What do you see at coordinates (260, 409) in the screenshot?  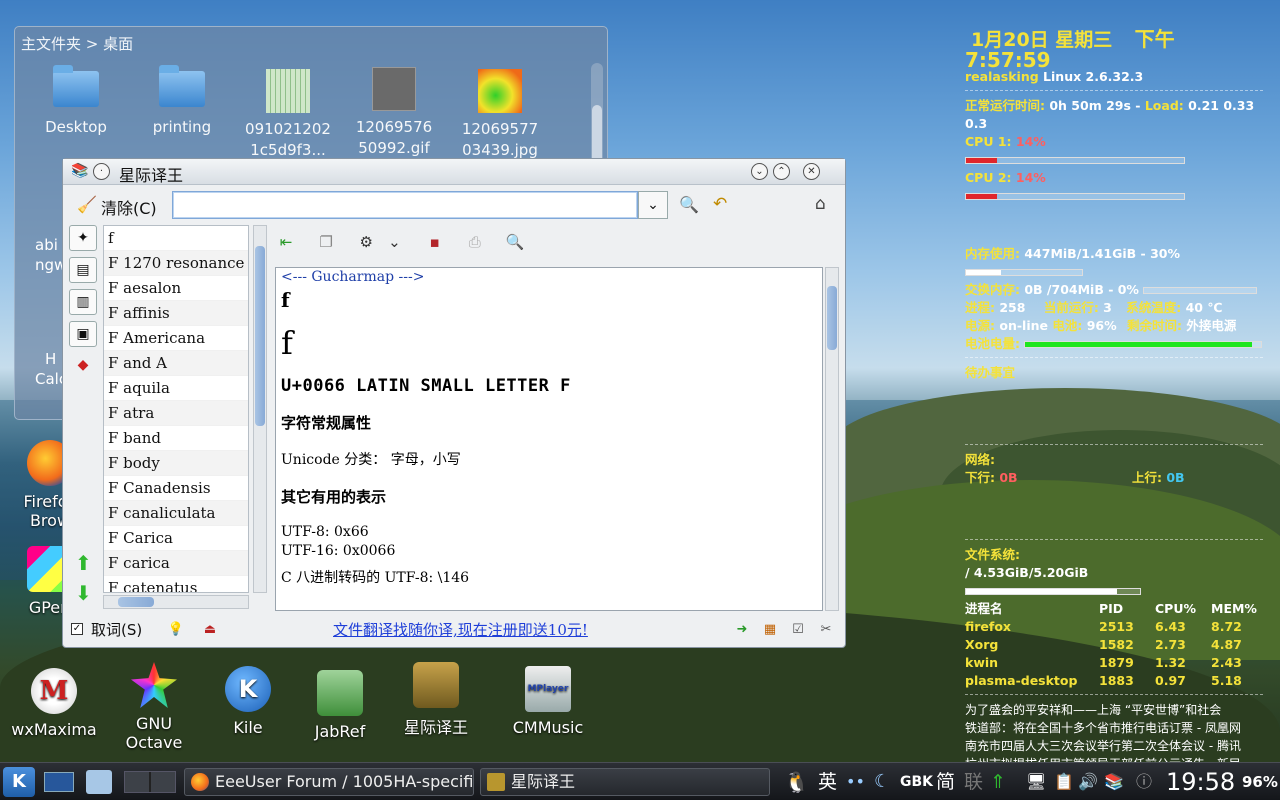 I see `word-list-scrollbar` at bounding box center [260, 409].